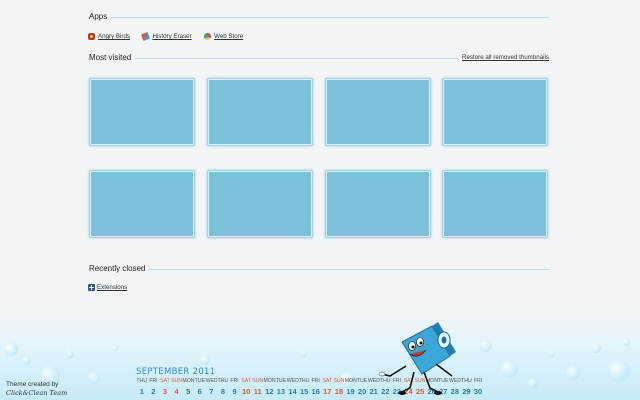 Image resolution: width=640 pixels, height=400 pixels. I want to click on calendar-date: 5, so click(188, 391).